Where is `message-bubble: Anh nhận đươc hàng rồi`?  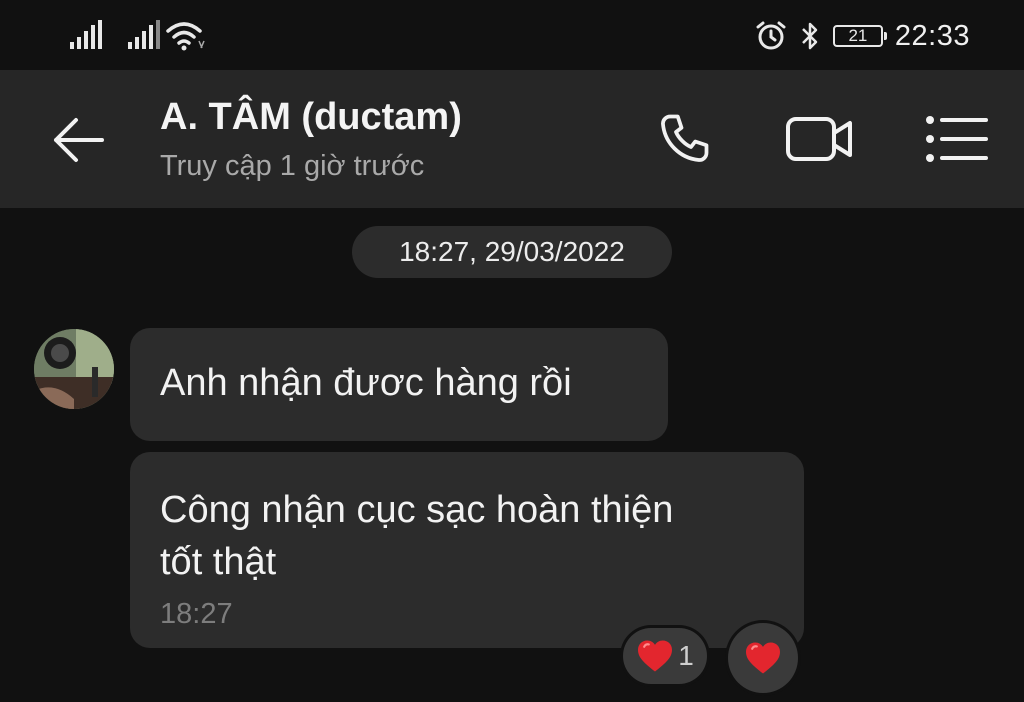 message-bubble: Anh nhận đươc hàng rồi is located at coordinates (399, 384).